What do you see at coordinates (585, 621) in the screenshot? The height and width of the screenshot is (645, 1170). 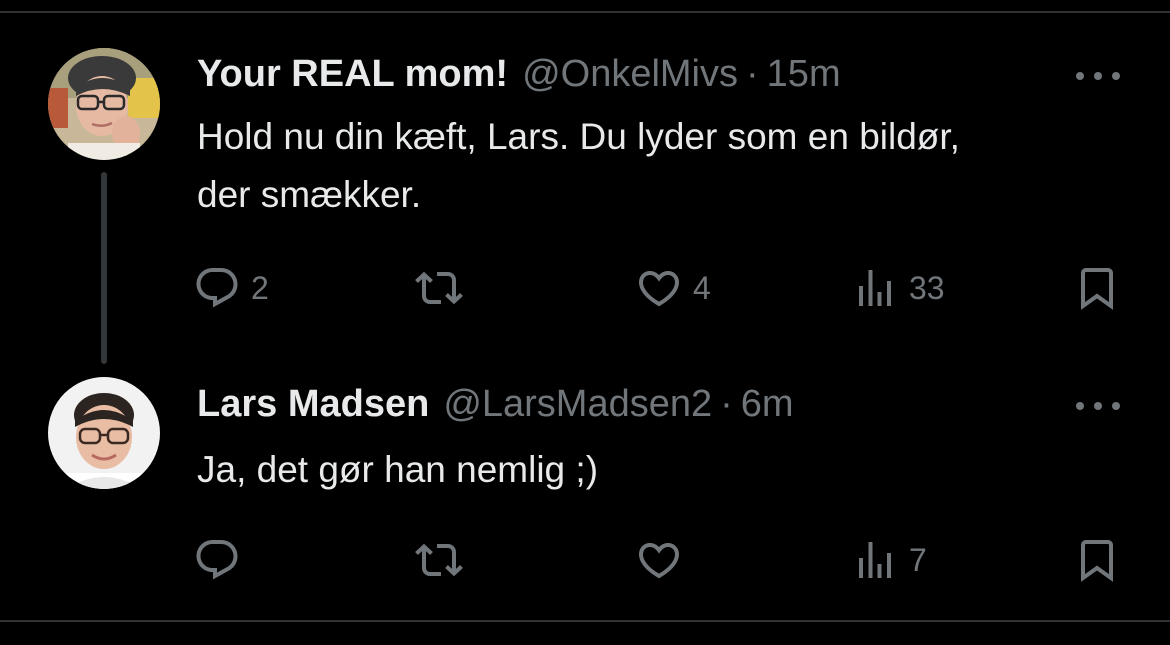 I see `bottom-divider` at bounding box center [585, 621].